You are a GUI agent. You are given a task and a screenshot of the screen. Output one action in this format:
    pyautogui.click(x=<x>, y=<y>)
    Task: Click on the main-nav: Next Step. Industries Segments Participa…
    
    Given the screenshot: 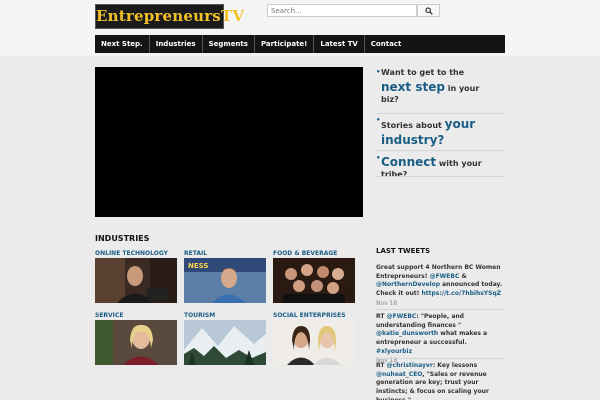 What is the action you would take?
    pyautogui.click(x=300, y=44)
    